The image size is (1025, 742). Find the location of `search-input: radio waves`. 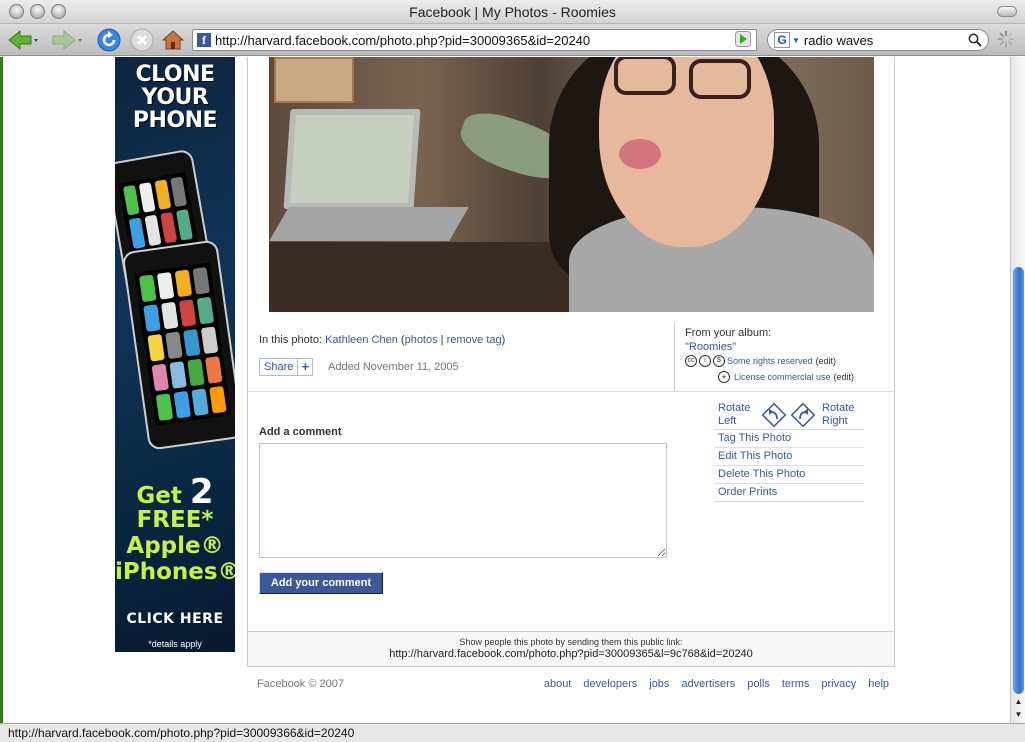

search-input: radio waves is located at coordinates (886, 40).